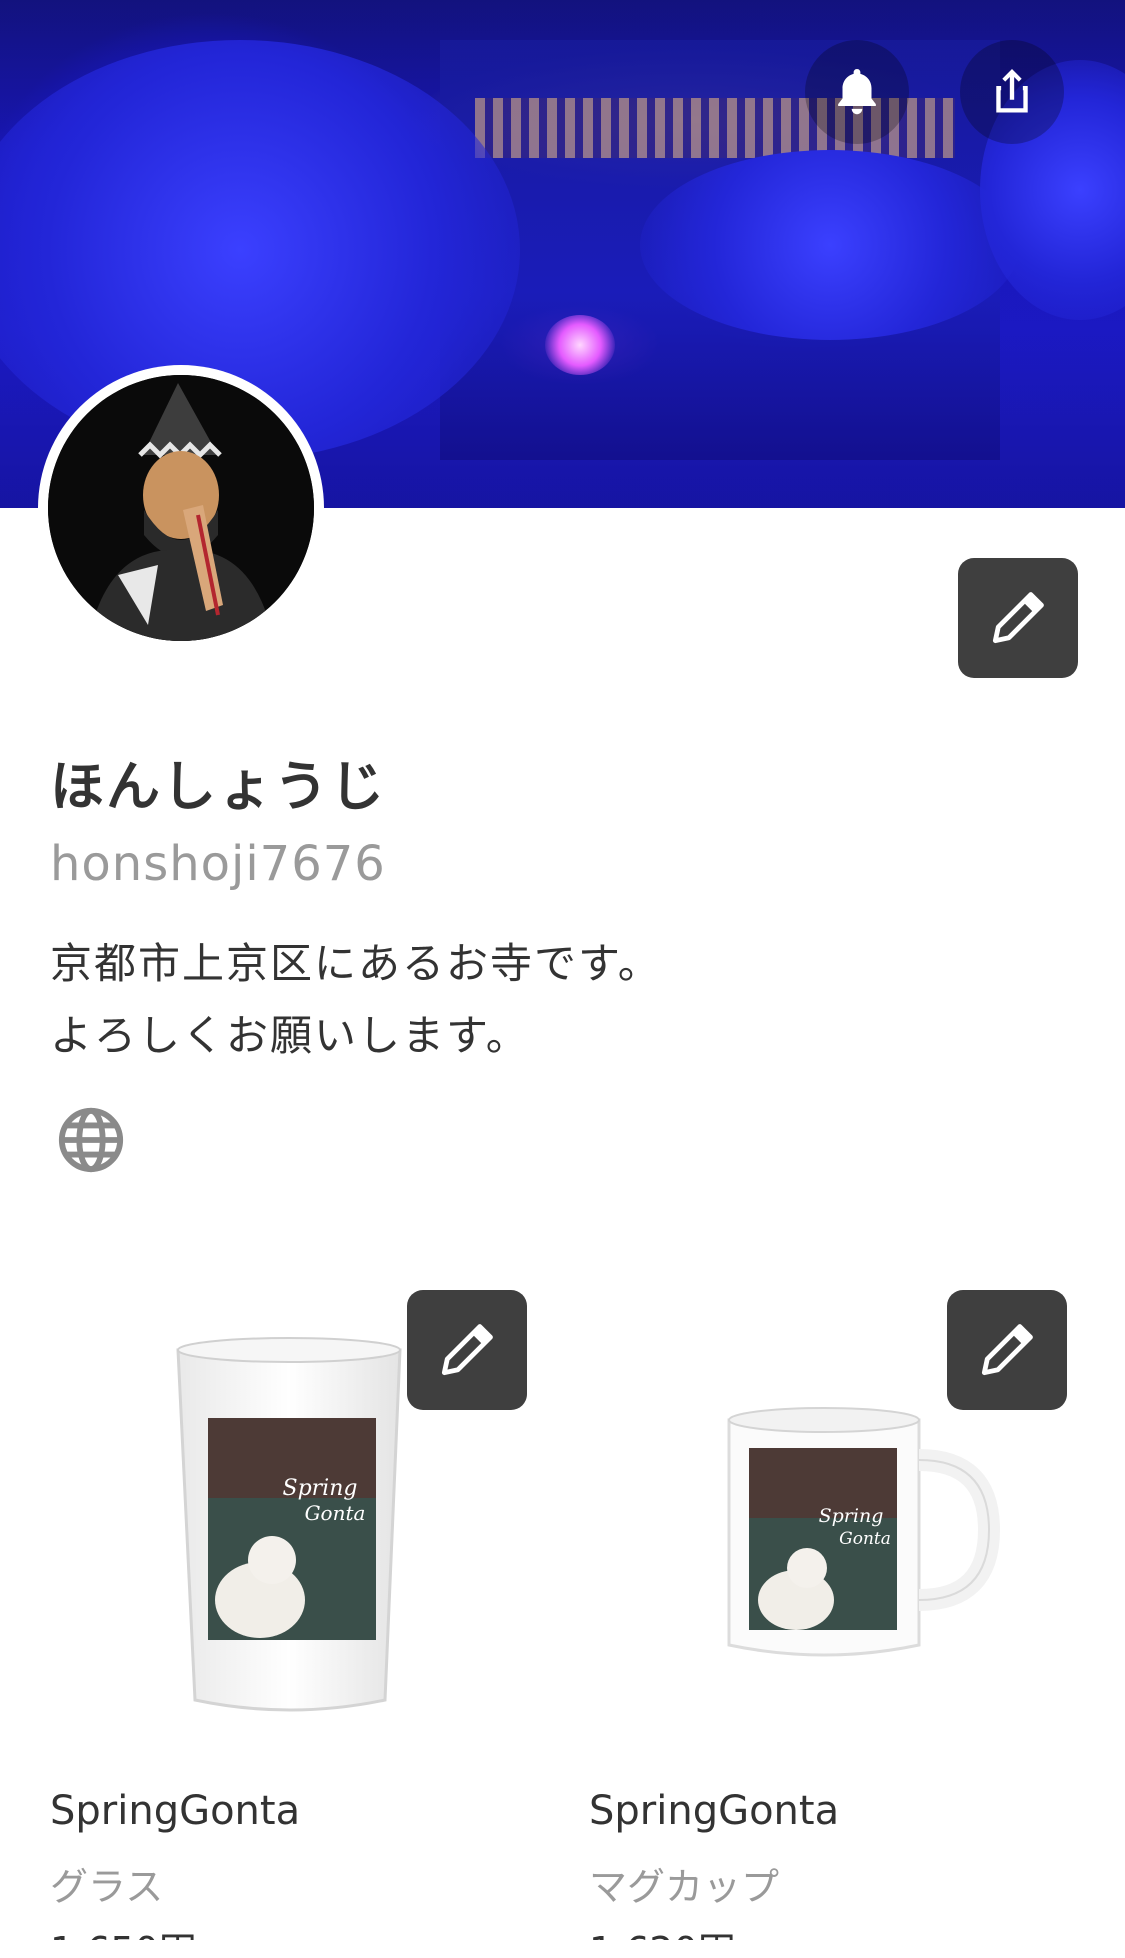 The image size is (1125, 1958). What do you see at coordinates (107, 1887) in the screenshot?
I see `product-type: グラス` at bounding box center [107, 1887].